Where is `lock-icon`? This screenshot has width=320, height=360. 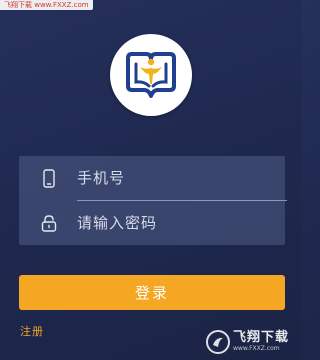
lock-icon is located at coordinates (49, 223).